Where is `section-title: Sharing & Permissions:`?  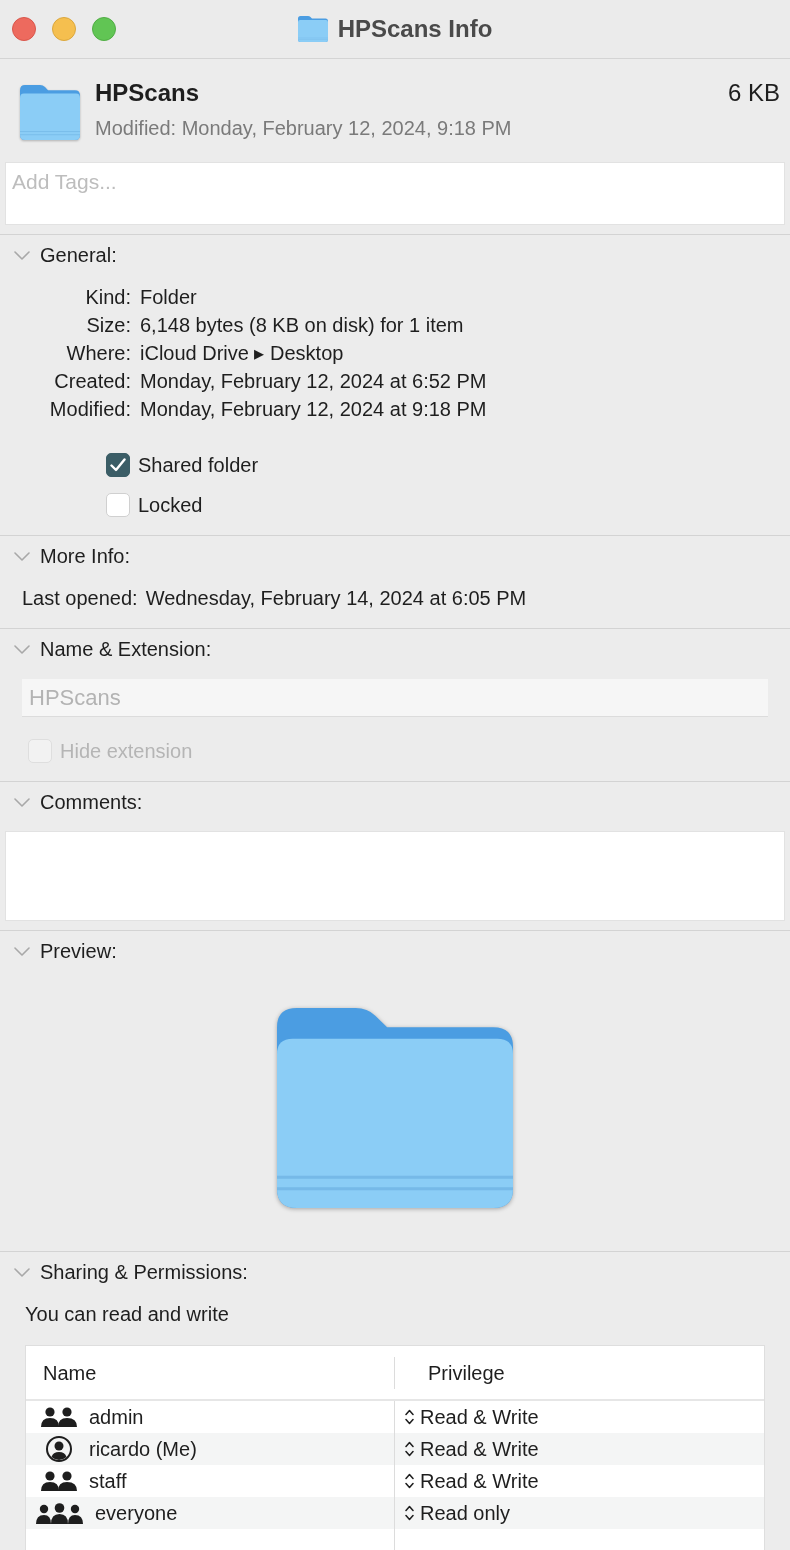
section-title: Sharing & Permissions: is located at coordinates (144, 1272).